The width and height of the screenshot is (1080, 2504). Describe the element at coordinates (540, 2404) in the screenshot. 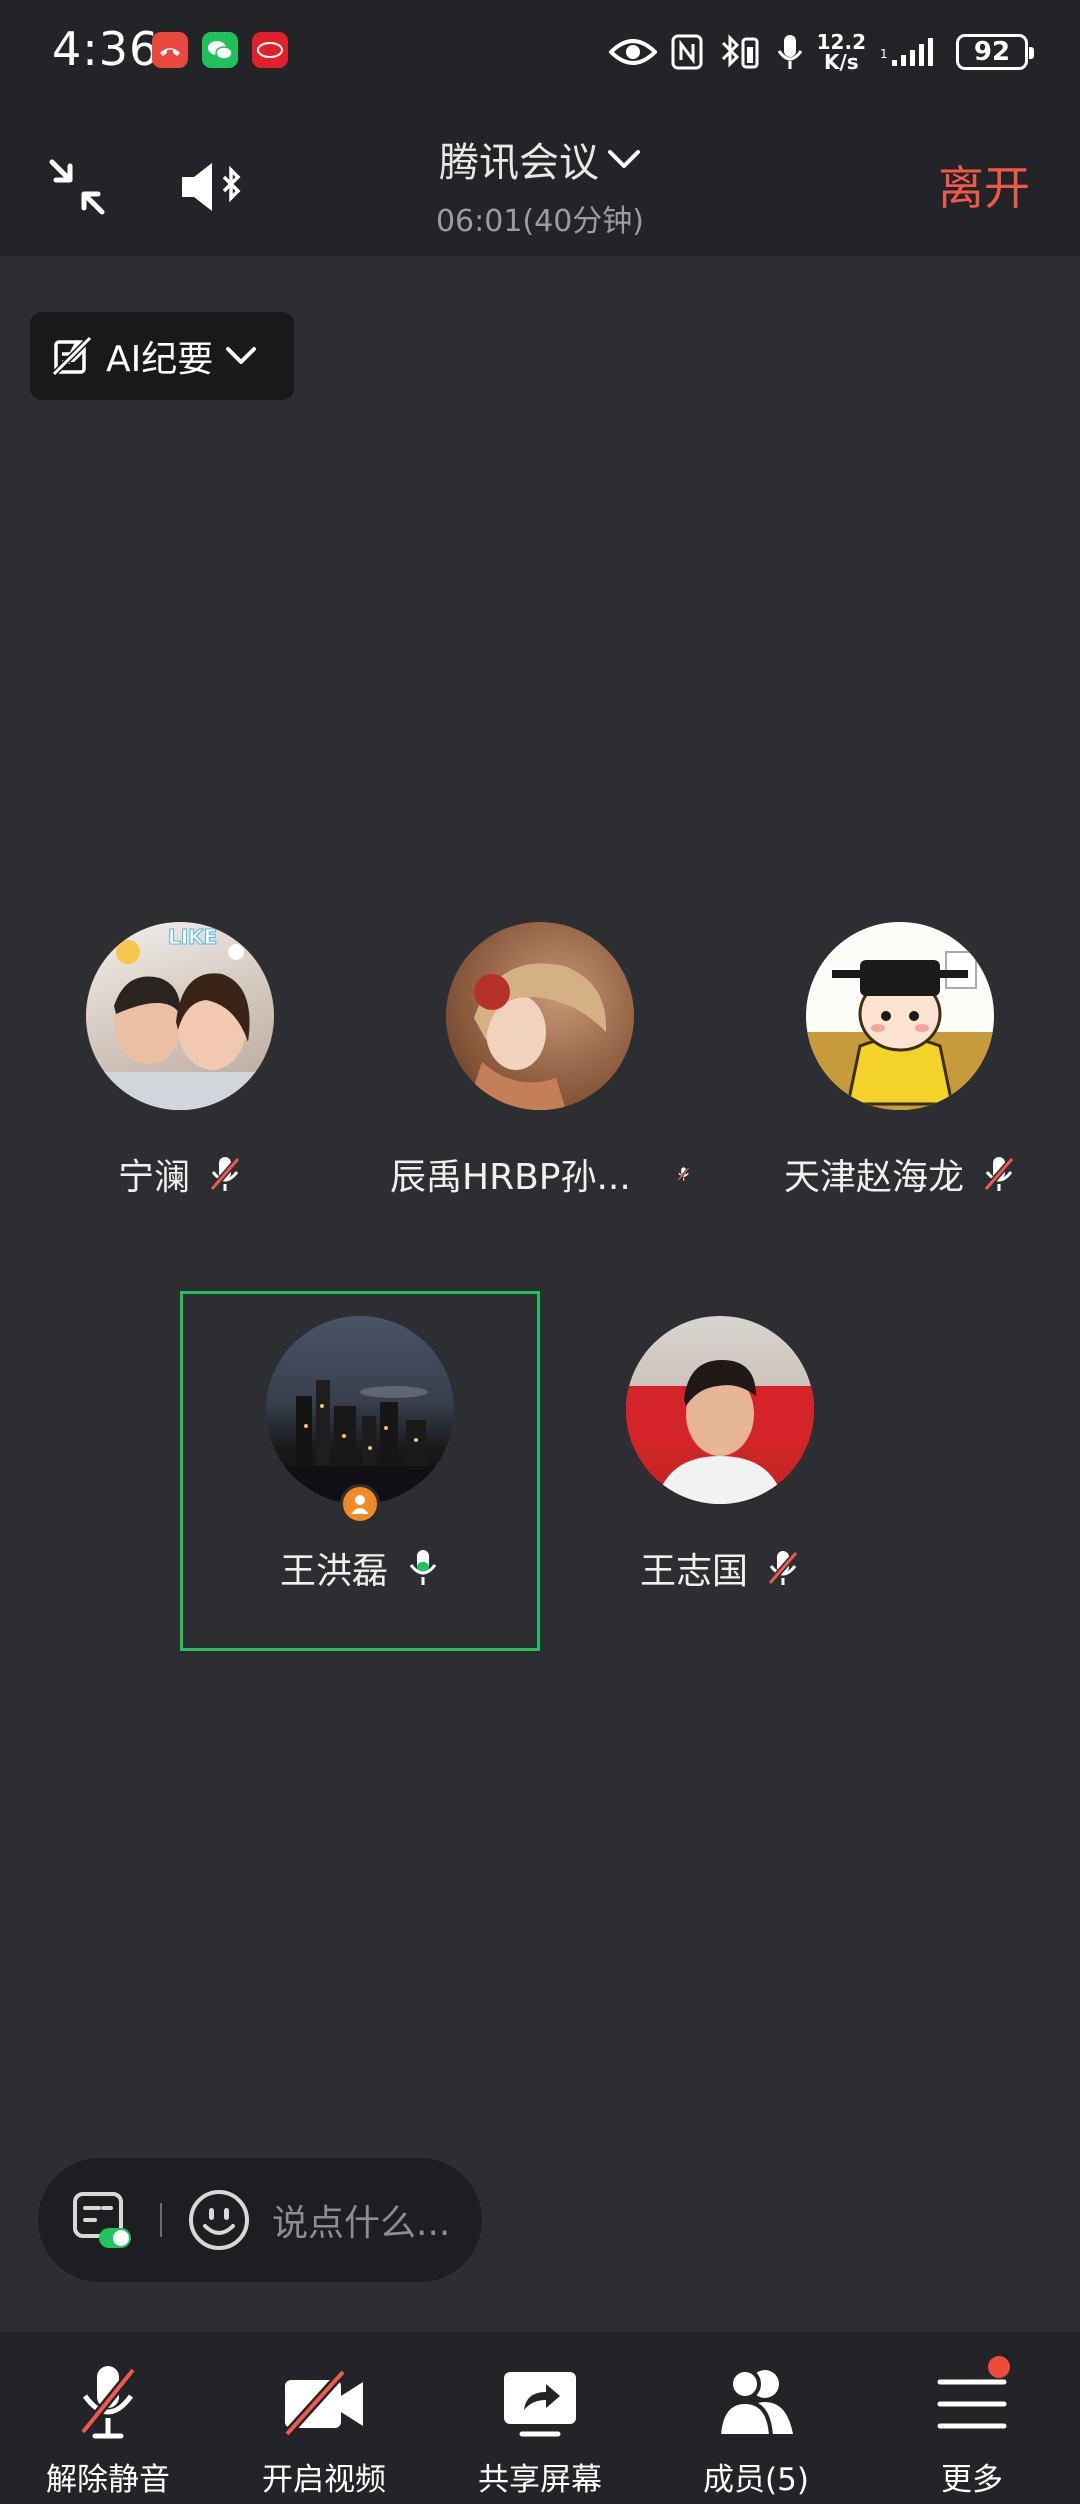

I see `share-screen-icon` at that location.